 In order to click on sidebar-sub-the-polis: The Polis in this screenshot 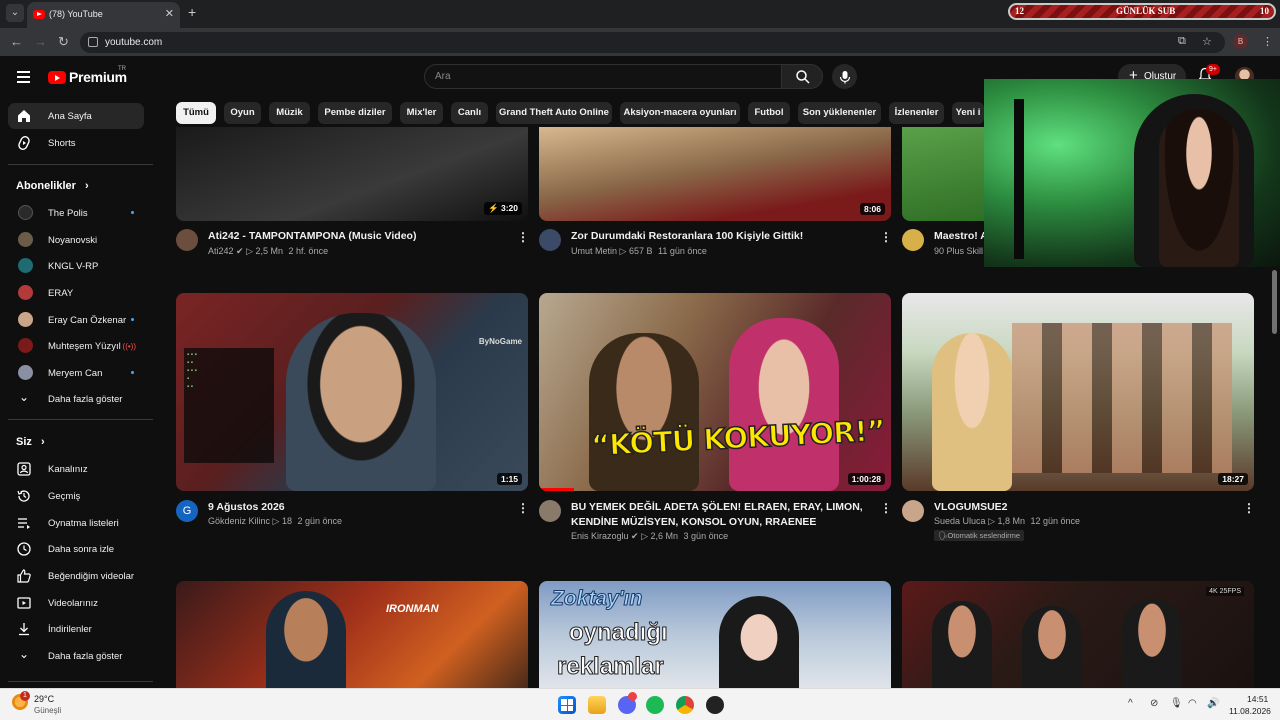, I will do `click(76, 213)`.